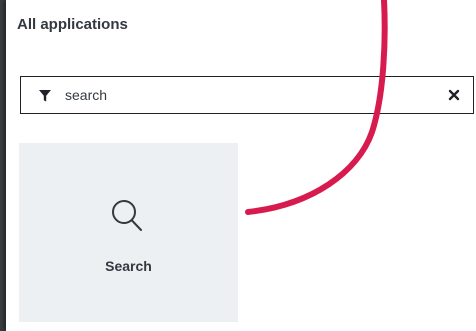 The width and height of the screenshot is (476, 331). I want to click on search-icon, so click(127, 216).